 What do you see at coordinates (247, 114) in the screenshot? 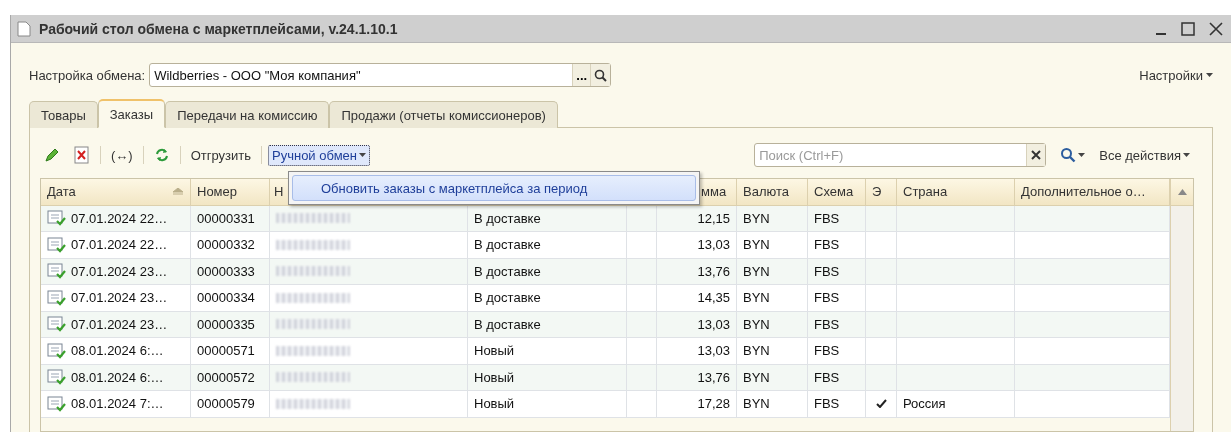
I see `tab: Передачи на комиссию` at bounding box center [247, 114].